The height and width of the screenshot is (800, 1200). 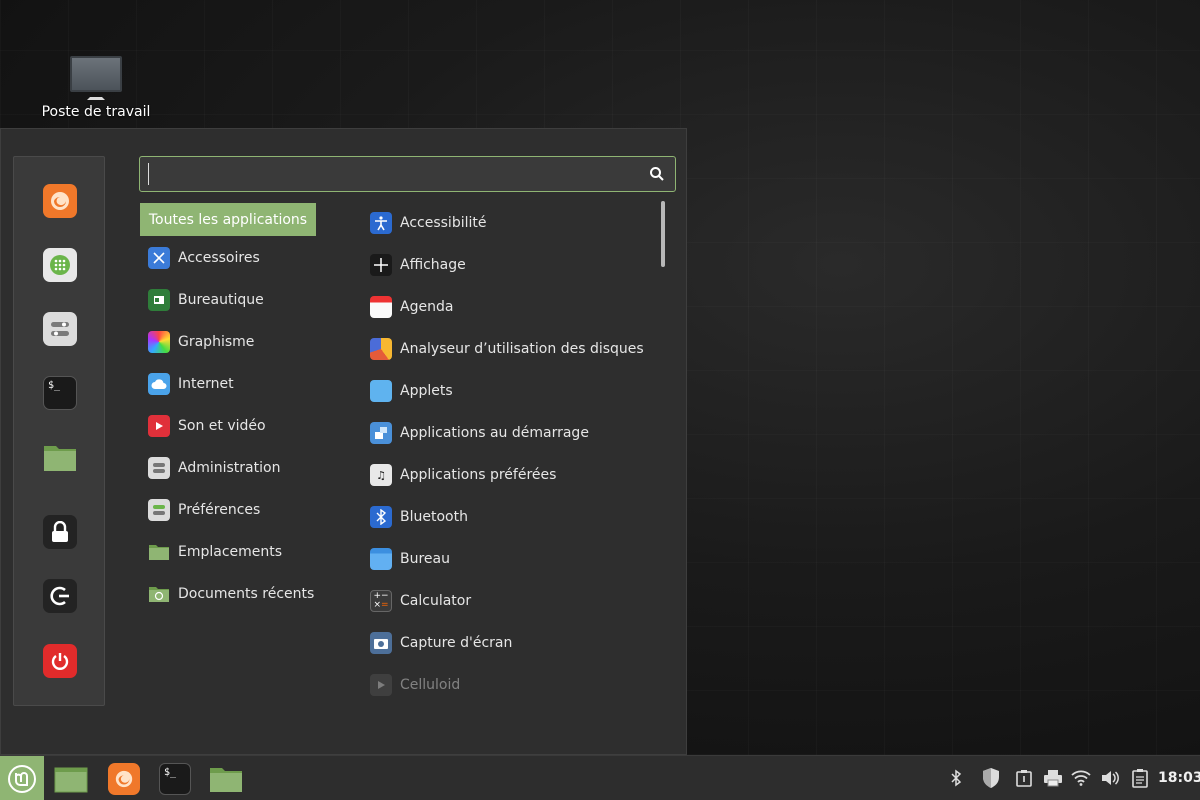 I want to click on app-preferred-applications: ♫ Applications préférées, so click(x=463, y=475).